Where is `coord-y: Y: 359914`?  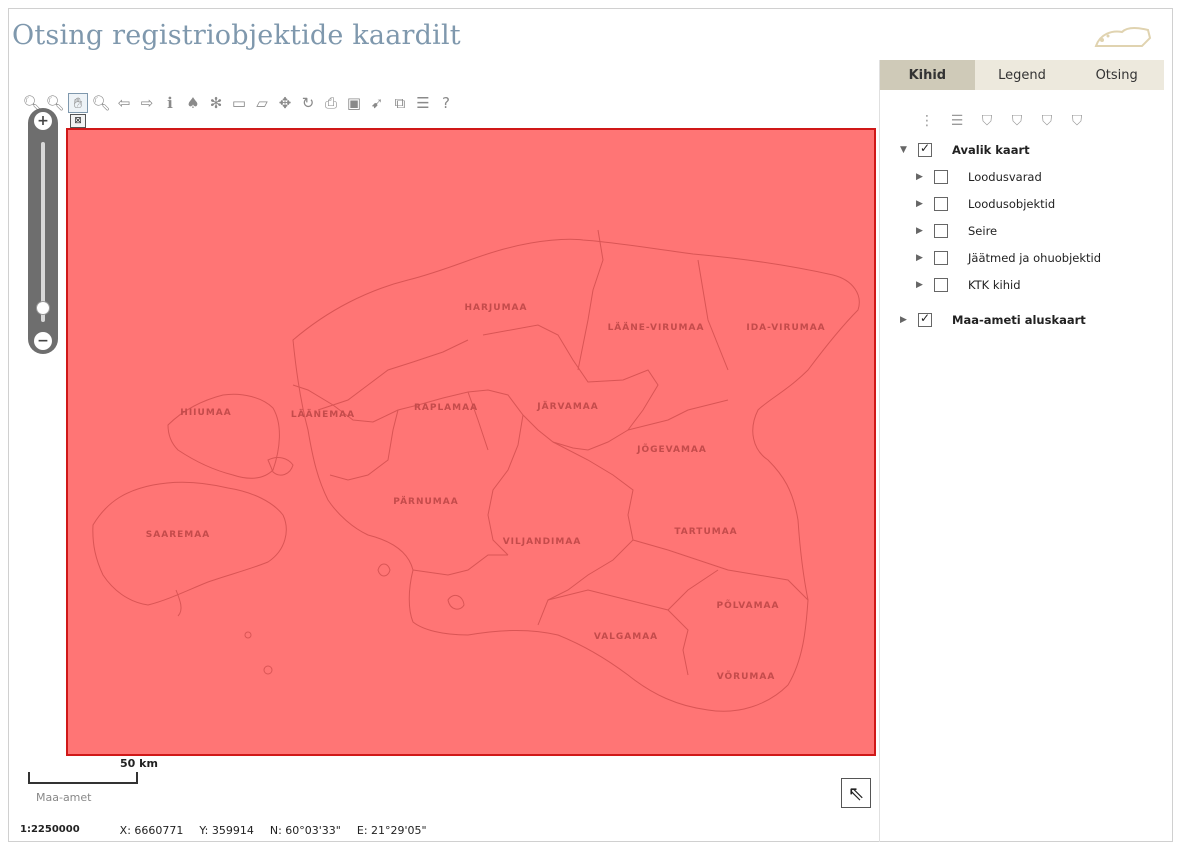 coord-y: Y: 359914 is located at coordinates (226, 830).